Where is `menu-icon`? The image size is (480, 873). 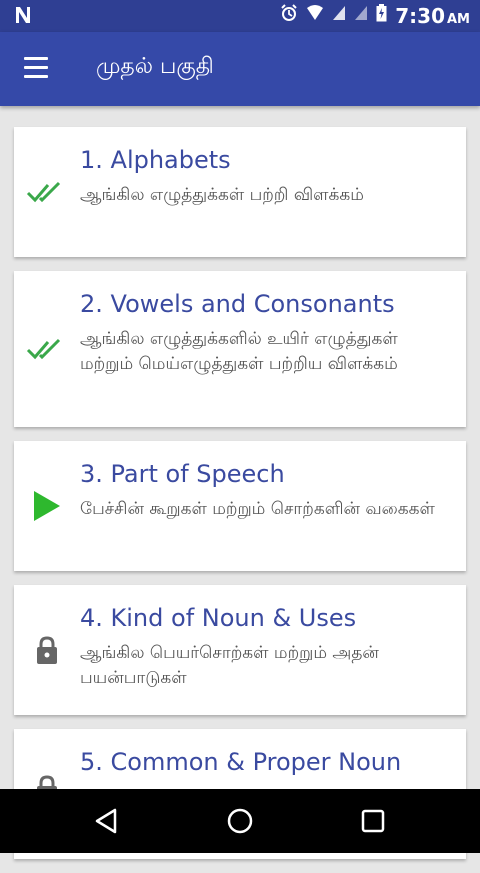 menu-icon is located at coordinates (37, 68).